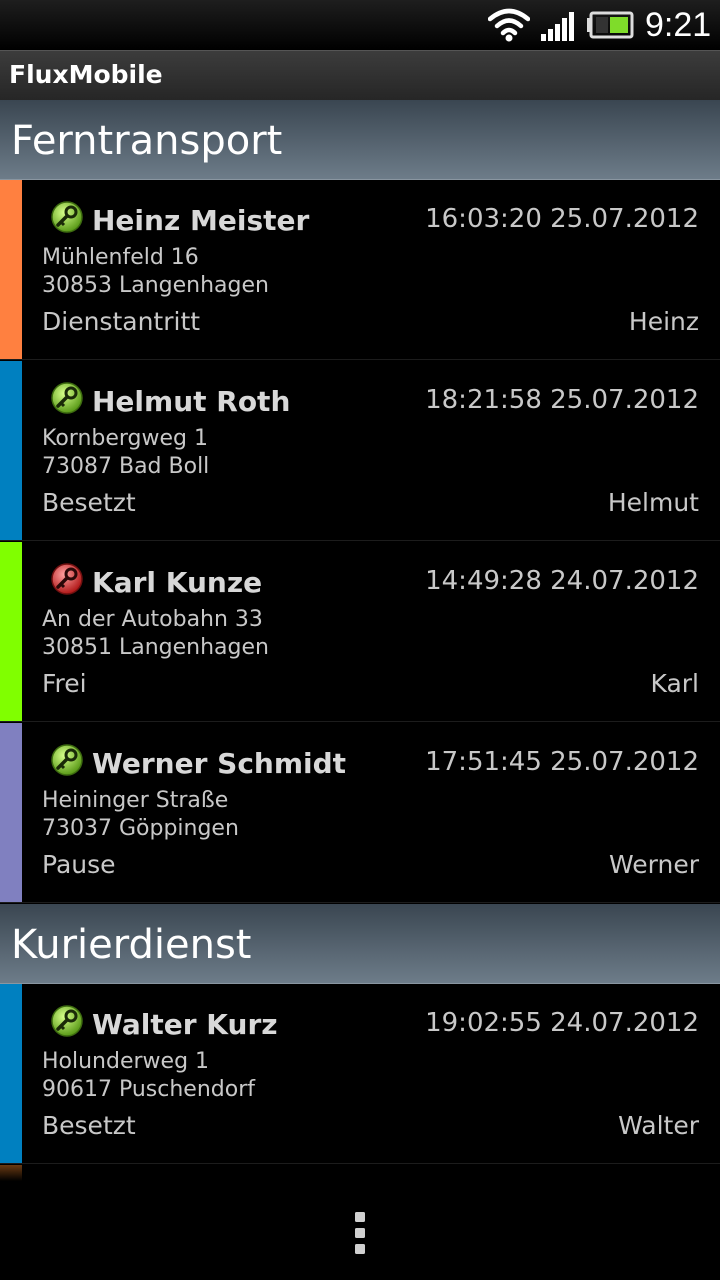 Image resolution: width=720 pixels, height=1280 pixels. Describe the element at coordinates (562, 762) in the screenshot. I see `entry-timestamp: 17:51:45 25.07.2012` at that location.